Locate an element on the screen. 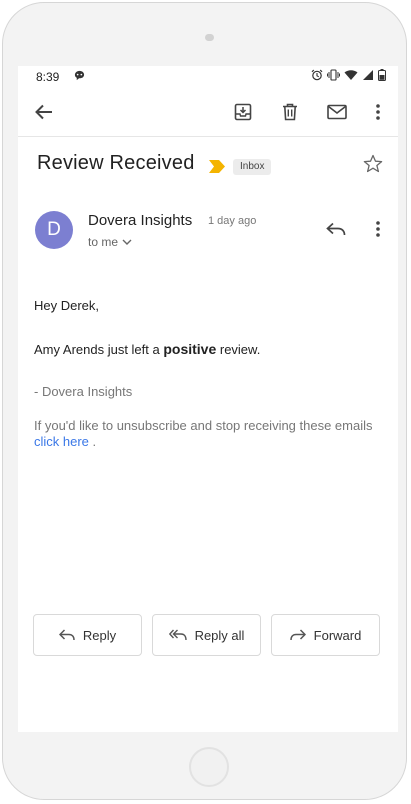 This screenshot has width=411, height=804. home-button is located at coordinates (209, 767).